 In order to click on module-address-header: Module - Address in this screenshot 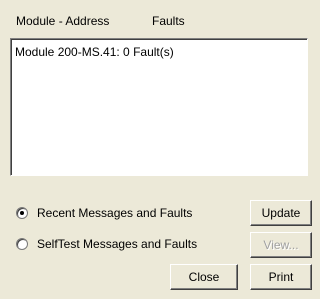, I will do `click(62, 21)`.